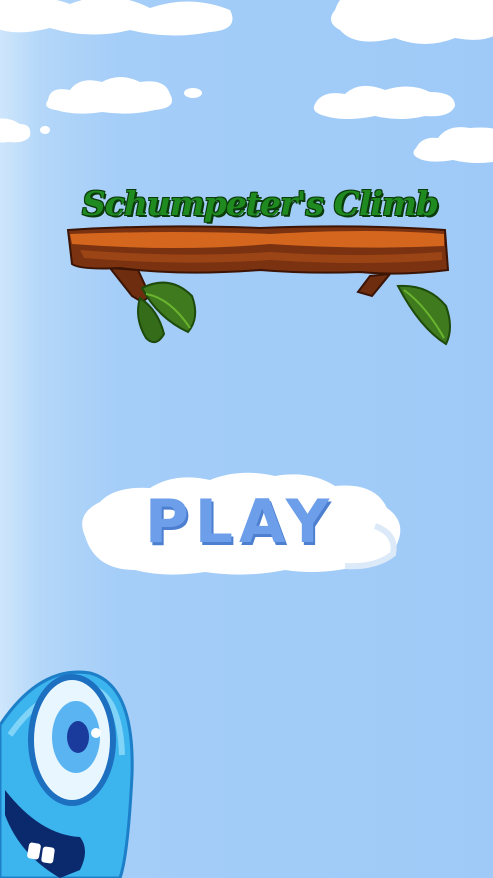  What do you see at coordinates (116, 18) in the screenshot?
I see `cloud-top-left` at bounding box center [116, 18].